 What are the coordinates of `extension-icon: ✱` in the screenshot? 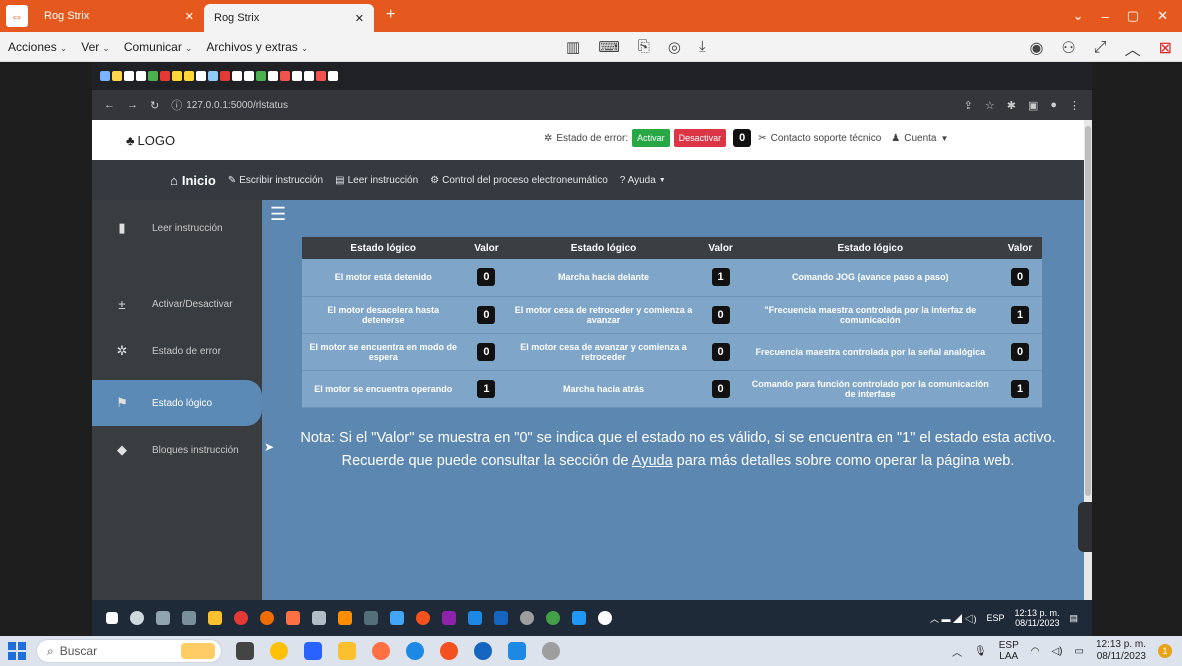 It's located at (1011, 105).